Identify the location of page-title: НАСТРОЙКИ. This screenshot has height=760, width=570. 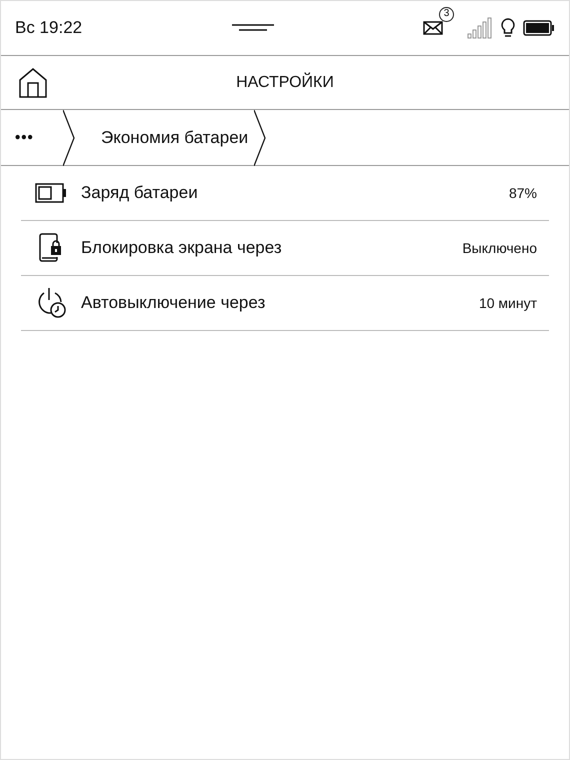
(285, 82).